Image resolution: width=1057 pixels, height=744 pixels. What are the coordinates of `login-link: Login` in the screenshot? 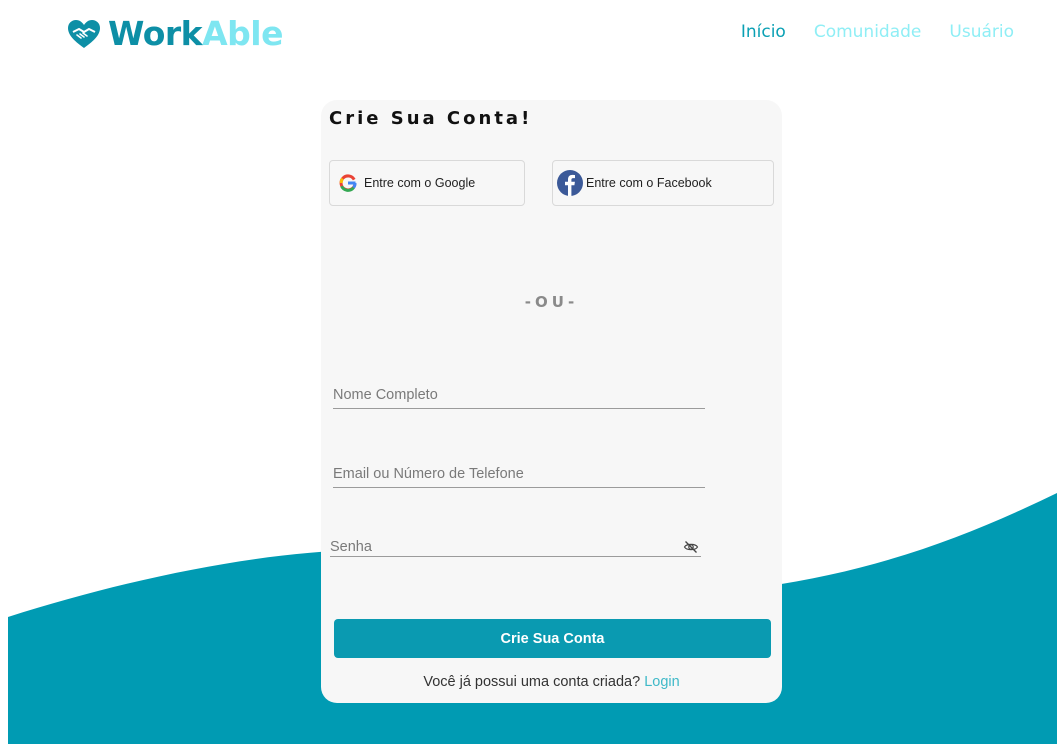 It's located at (661, 682).